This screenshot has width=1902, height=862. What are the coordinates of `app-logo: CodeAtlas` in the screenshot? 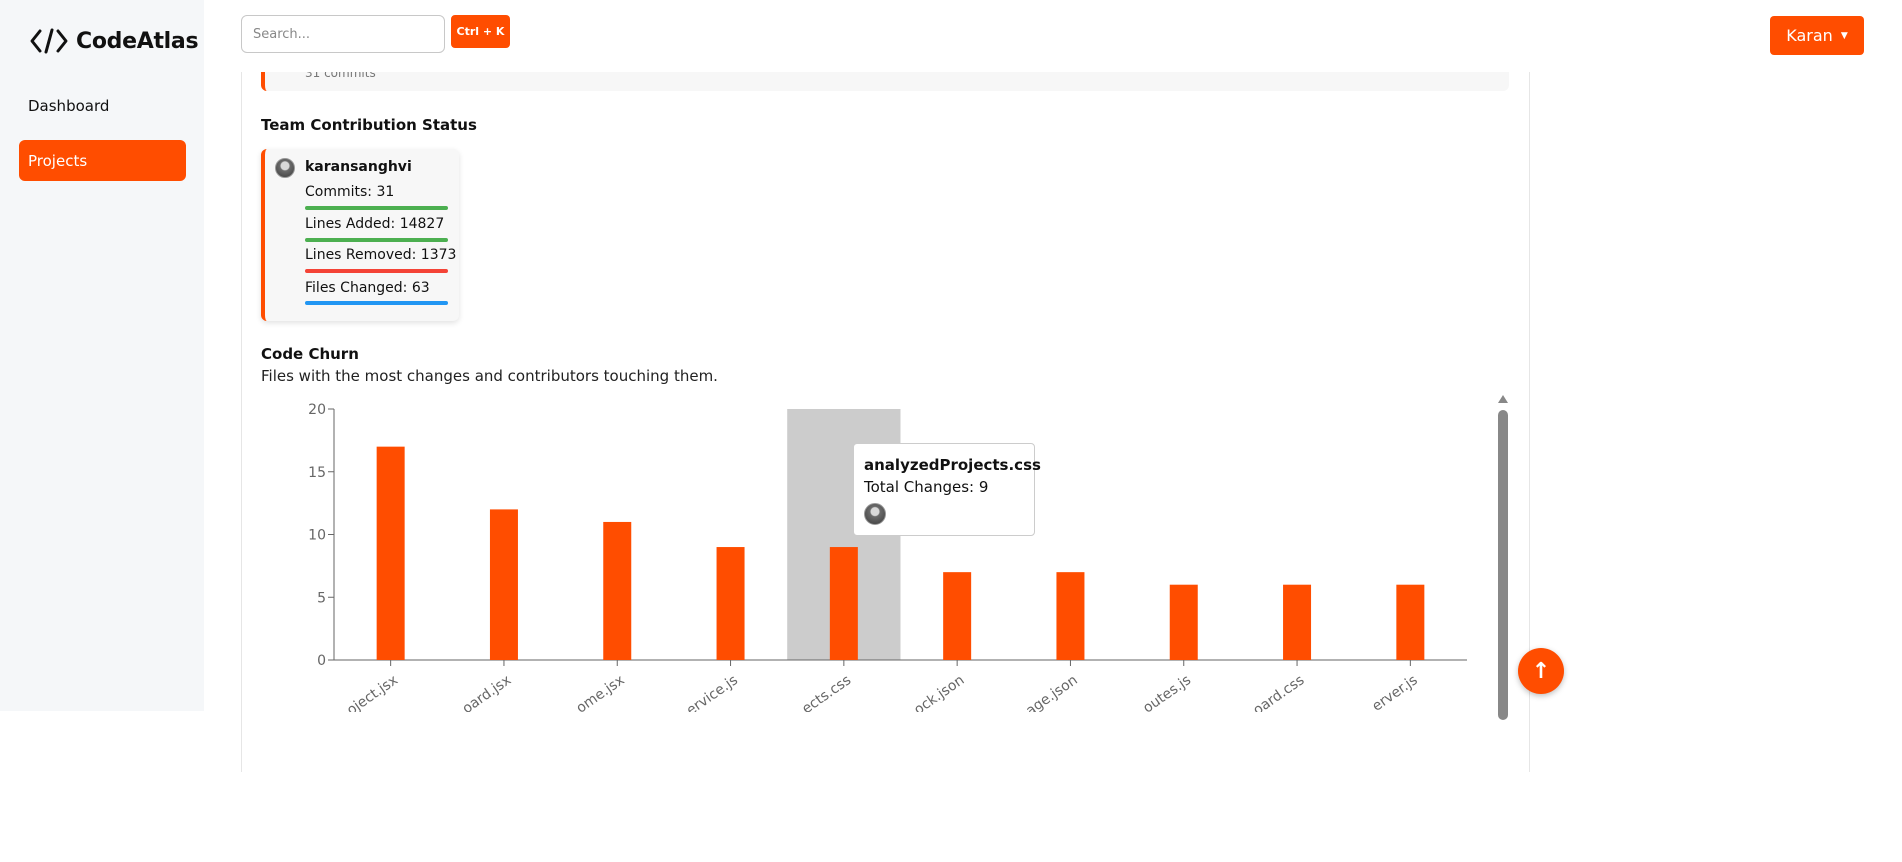 It's located at (114, 41).